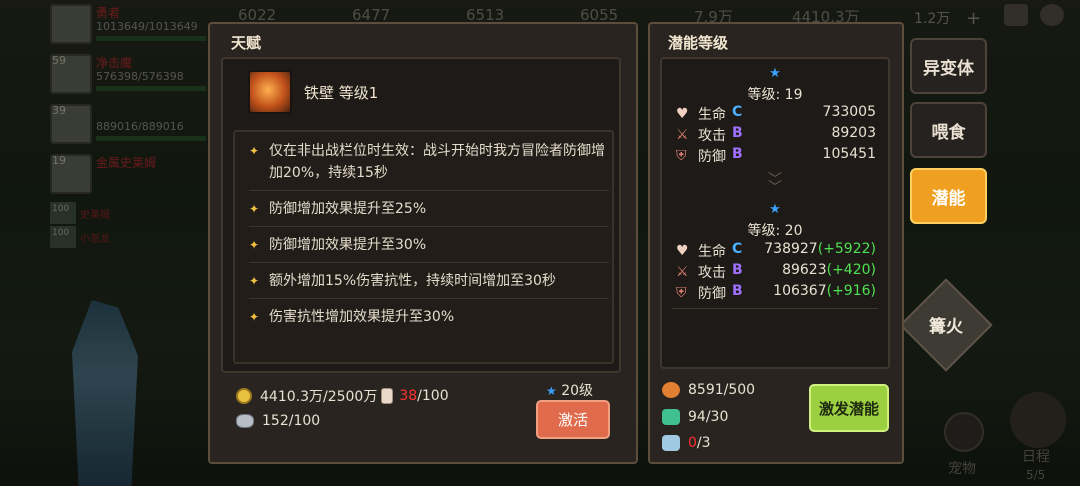 This screenshot has height=486, width=1080. I want to click on talent-effect-5: ✦ 伤害抗性增加效果提升至30%, so click(429, 317).